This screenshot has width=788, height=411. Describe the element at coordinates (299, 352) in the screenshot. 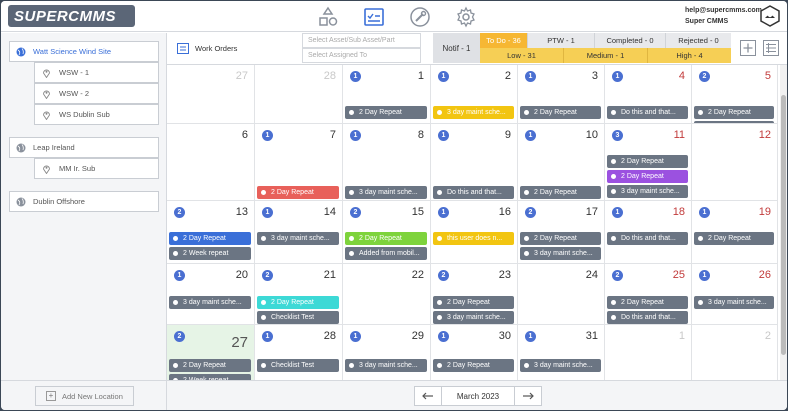

I see `calendar-day-cell: 28 1 Checklist Test` at that location.